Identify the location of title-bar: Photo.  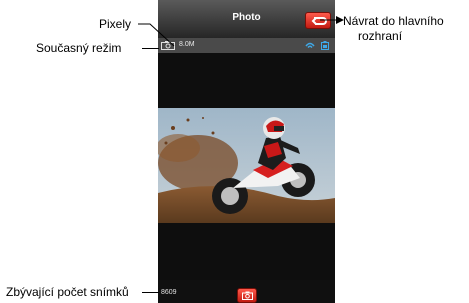
(246, 19).